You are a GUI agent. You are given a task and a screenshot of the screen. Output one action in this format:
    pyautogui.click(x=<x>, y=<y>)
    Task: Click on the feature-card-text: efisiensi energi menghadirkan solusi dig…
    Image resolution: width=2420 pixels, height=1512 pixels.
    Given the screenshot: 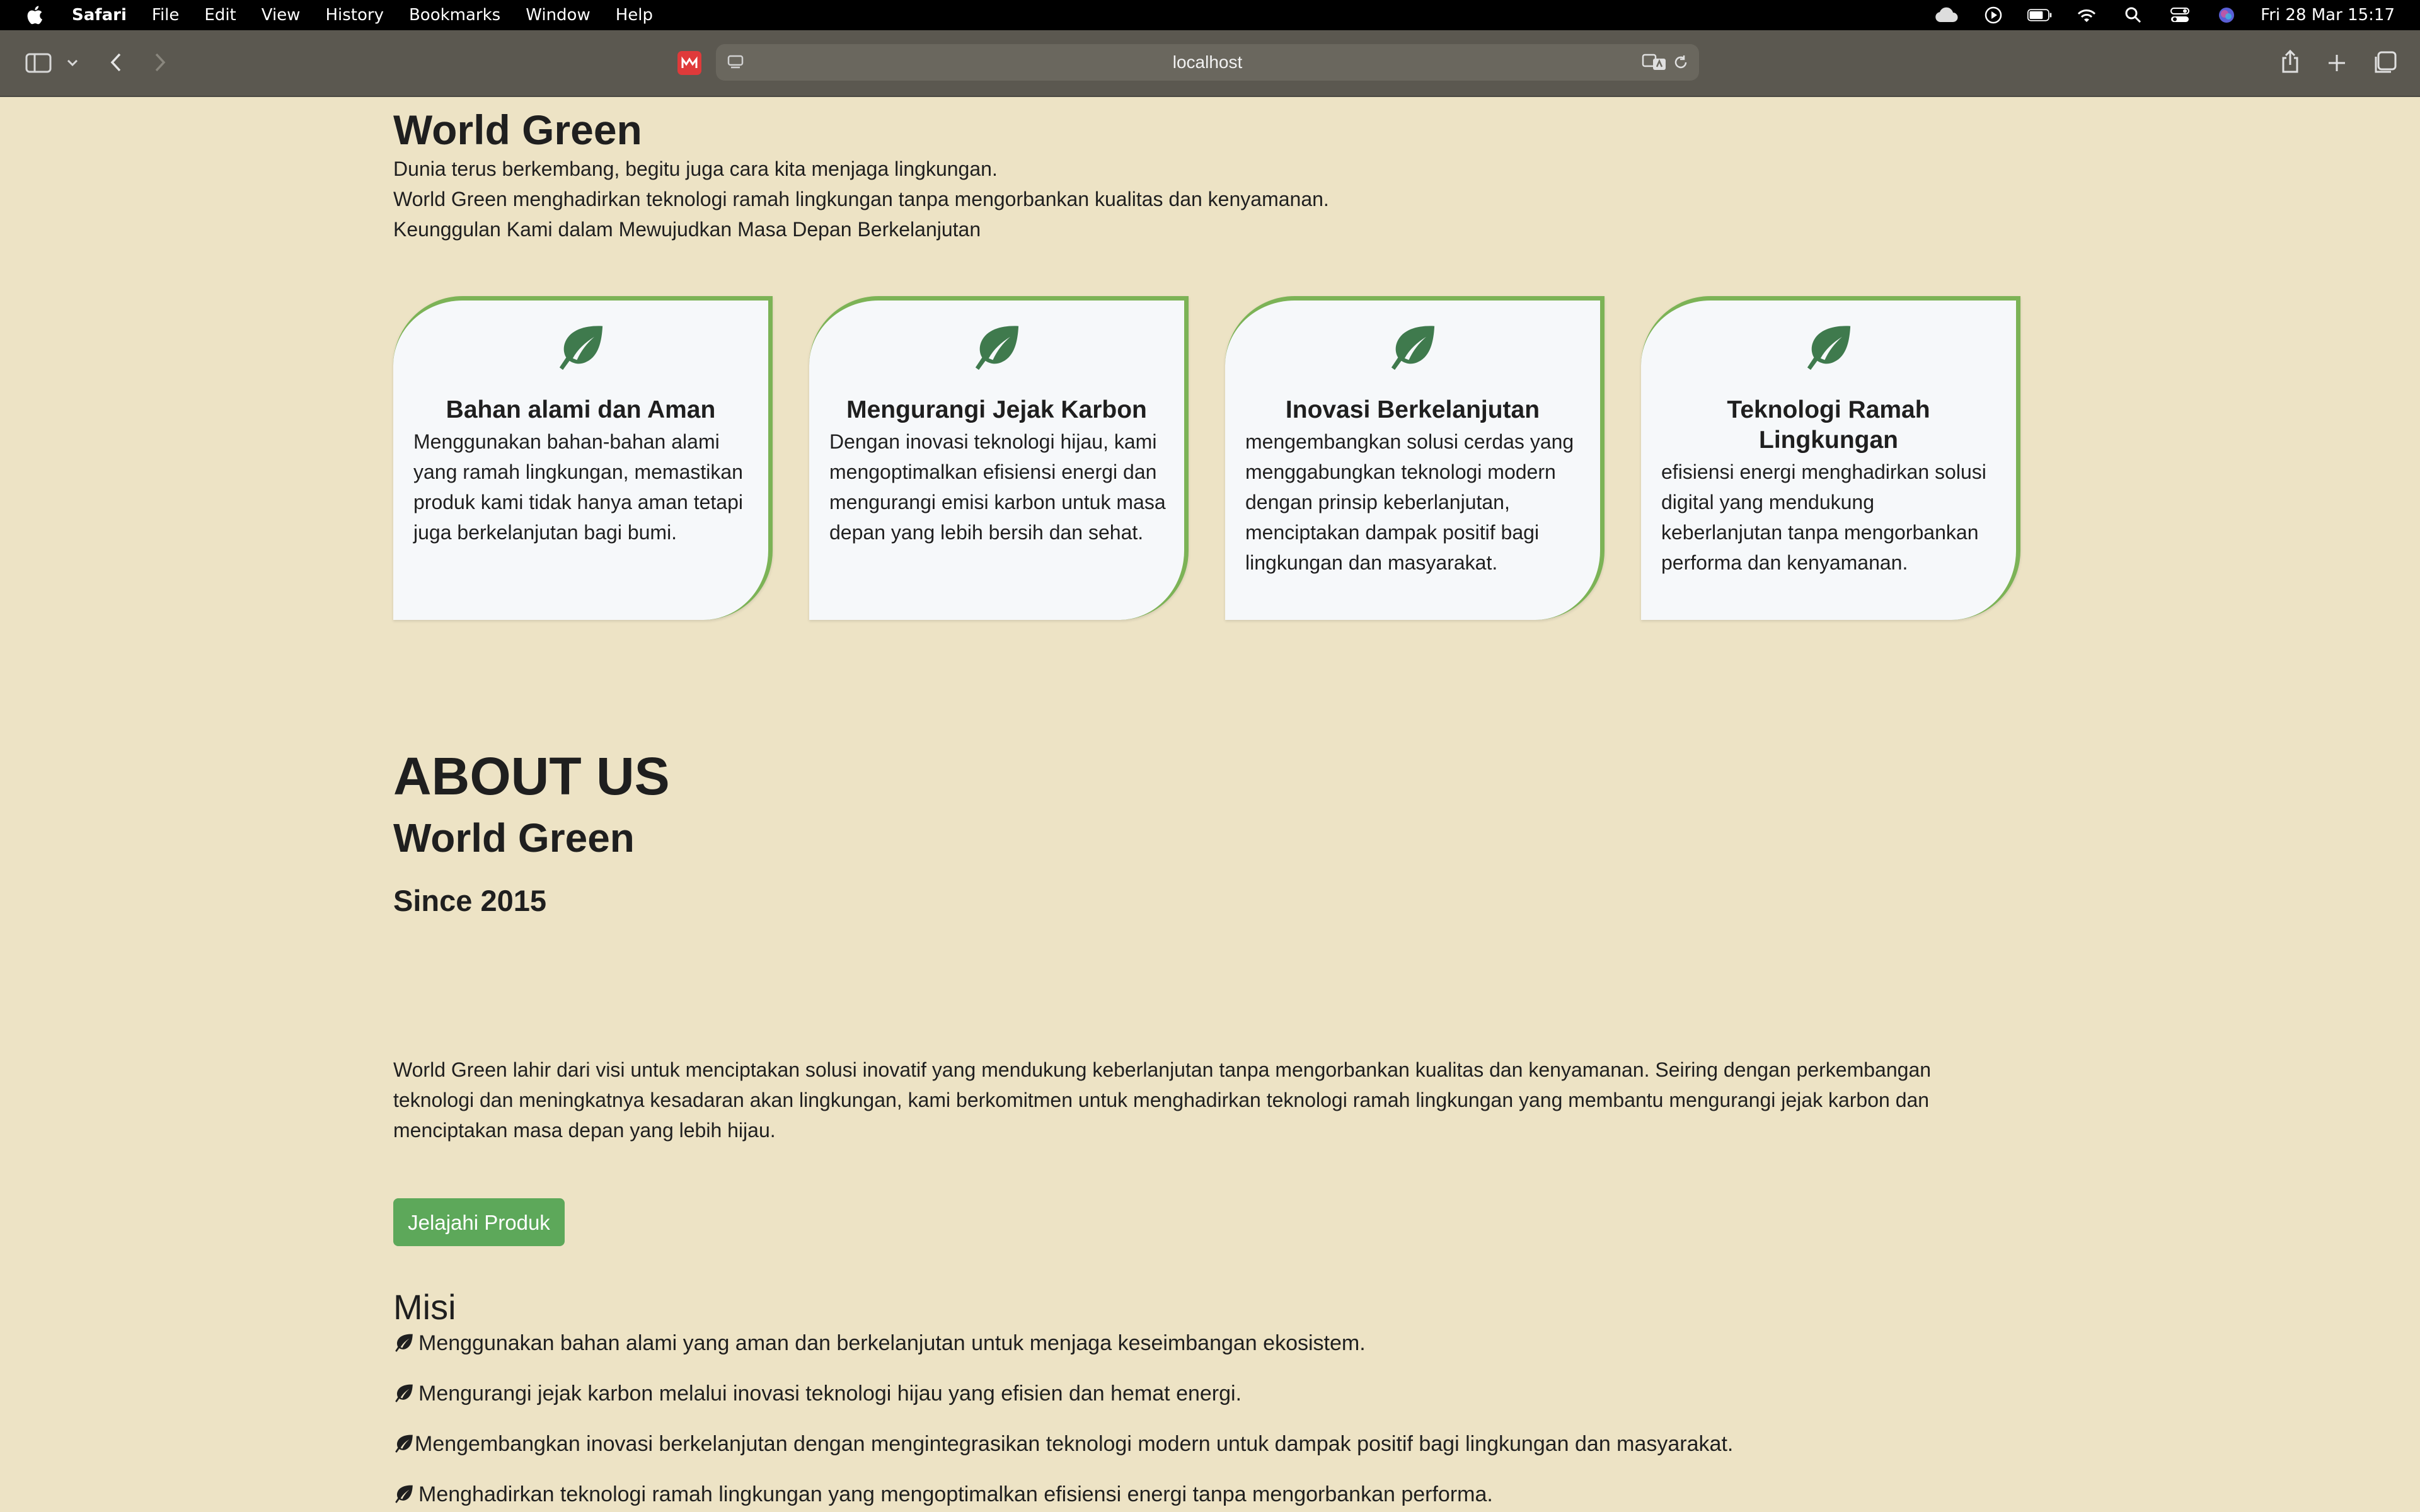 What is the action you would take?
    pyautogui.click(x=1824, y=517)
    